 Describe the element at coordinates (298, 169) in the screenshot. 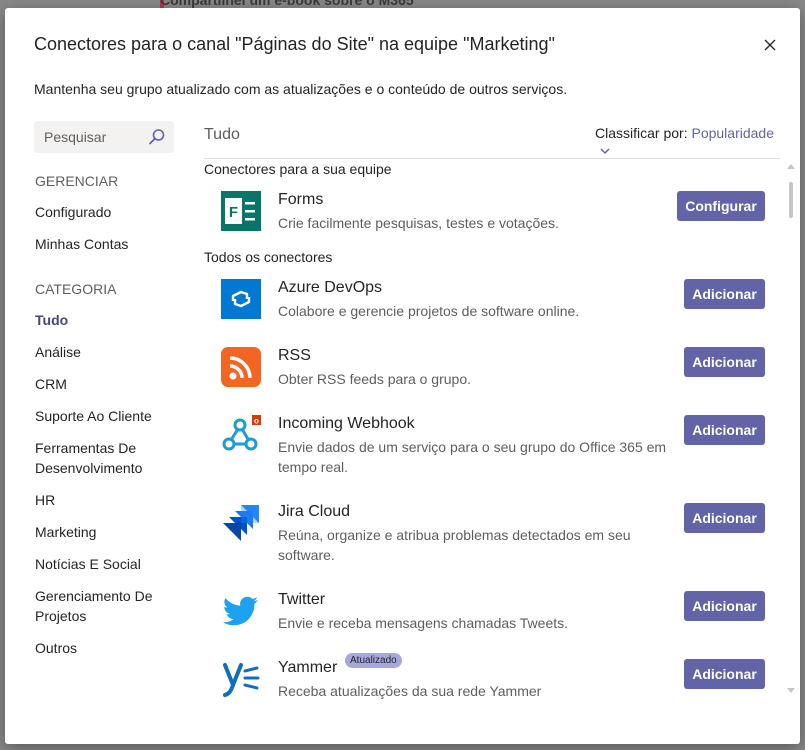

I see `team-connectors-label: Conectores para a sua equipe` at that location.